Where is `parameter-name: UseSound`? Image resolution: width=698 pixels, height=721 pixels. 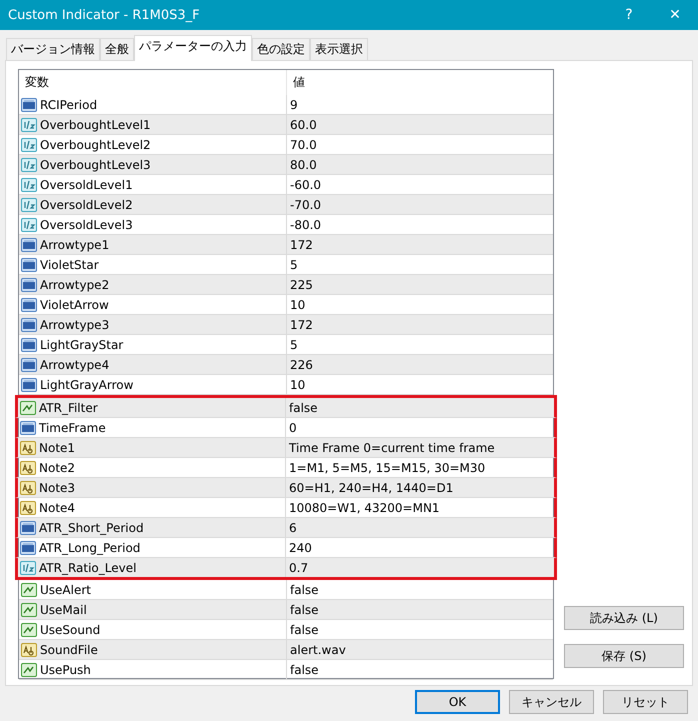
parameter-name: UseSound is located at coordinates (70, 629).